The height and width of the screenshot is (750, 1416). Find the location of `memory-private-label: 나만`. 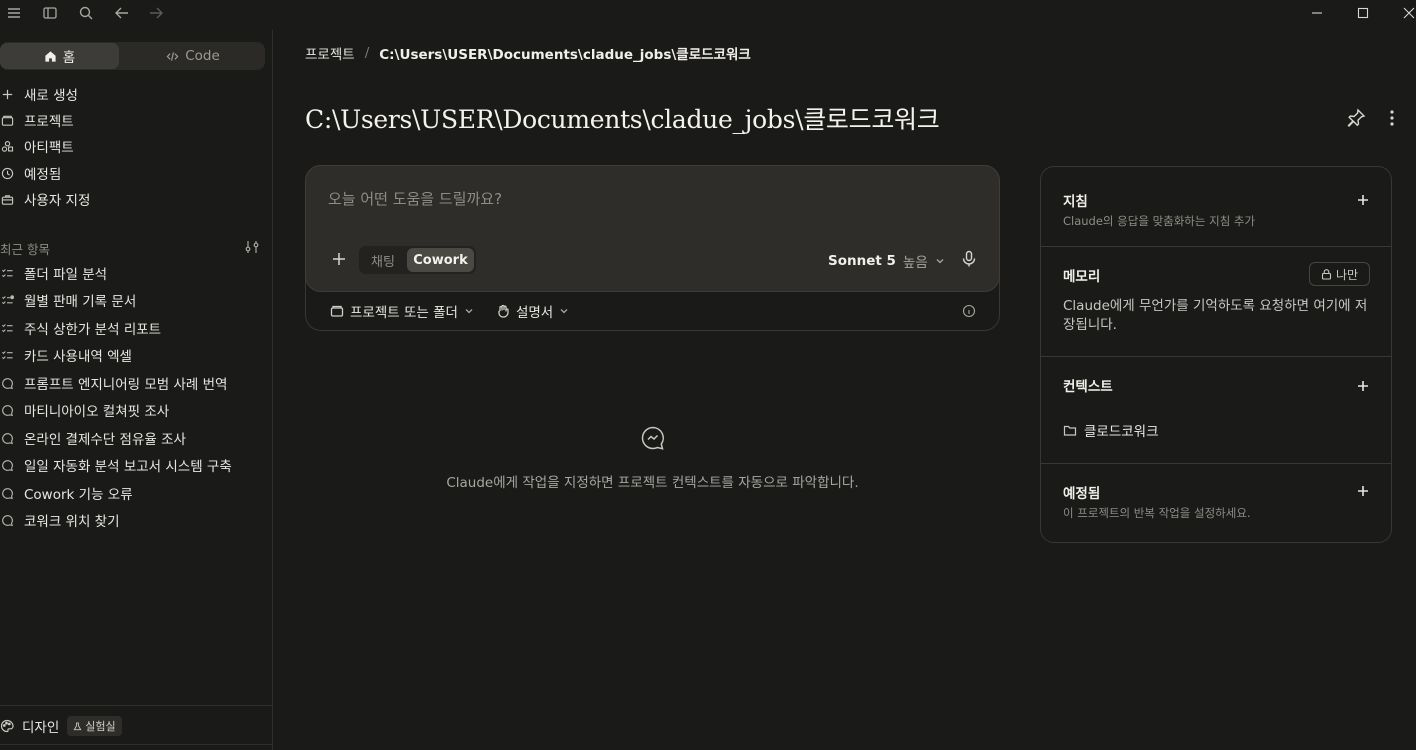

memory-private-label: 나만 is located at coordinates (1347, 274).